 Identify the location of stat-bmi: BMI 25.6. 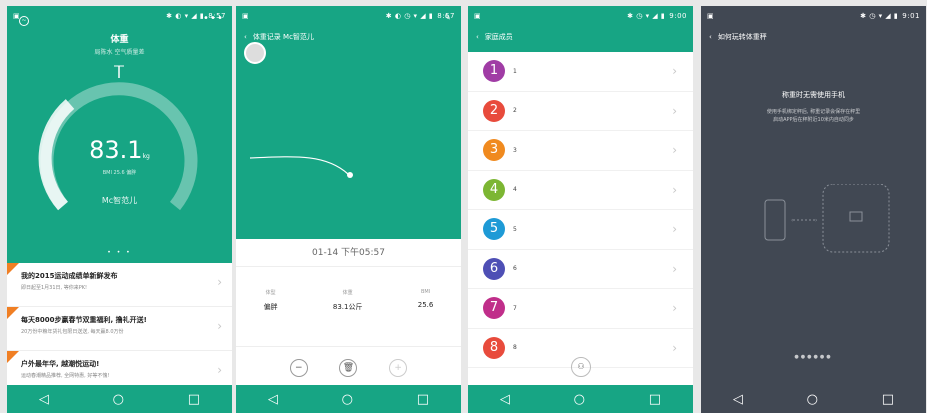
(425, 299).